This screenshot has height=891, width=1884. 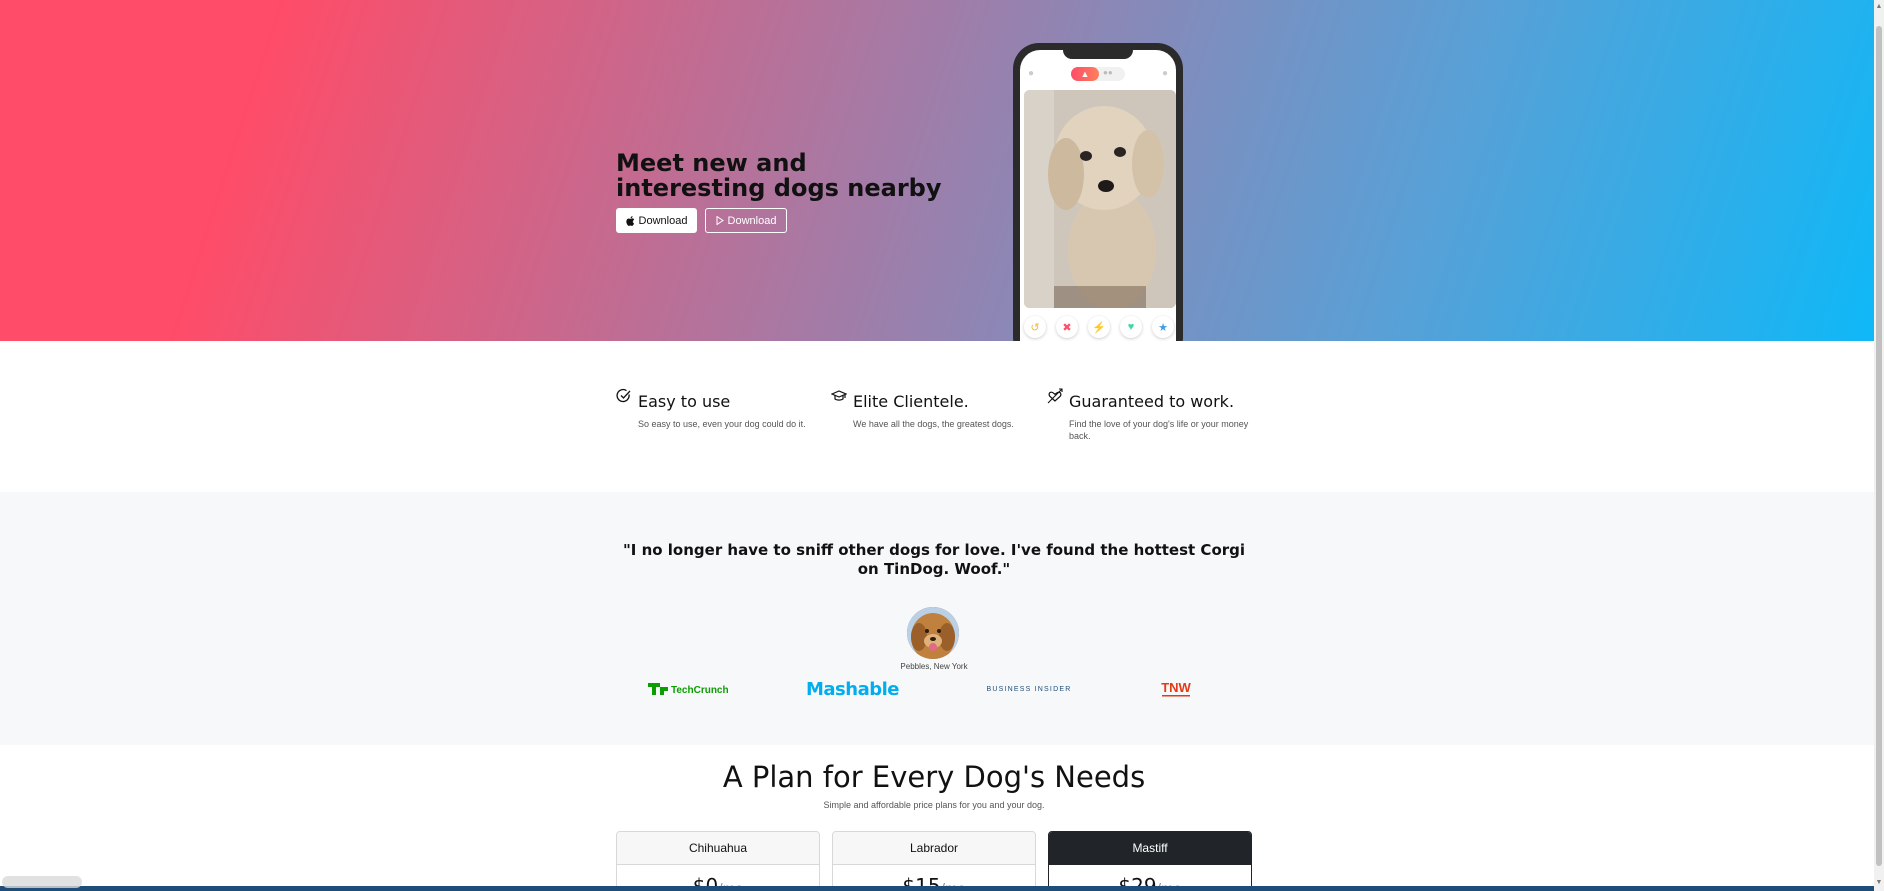 What do you see at coordinates (1098, 54) in the screenshot?
I see `phone-notch` at bounding box center [1098, 54].